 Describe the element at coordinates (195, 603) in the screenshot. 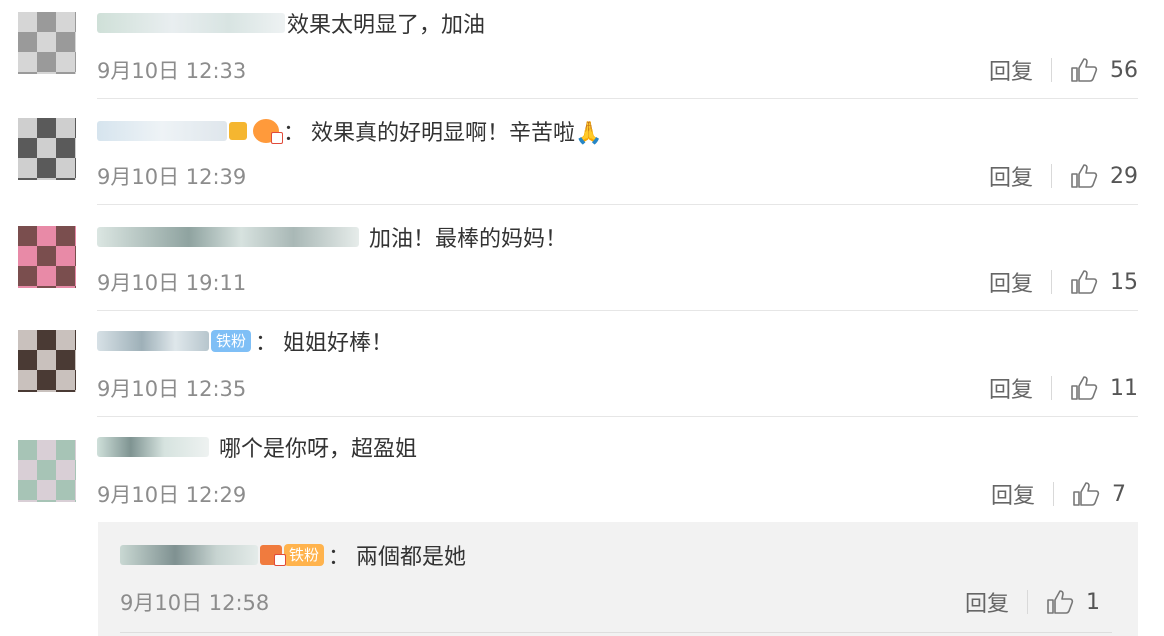

I see `comment-time: 9月10日 12:58` at that location.